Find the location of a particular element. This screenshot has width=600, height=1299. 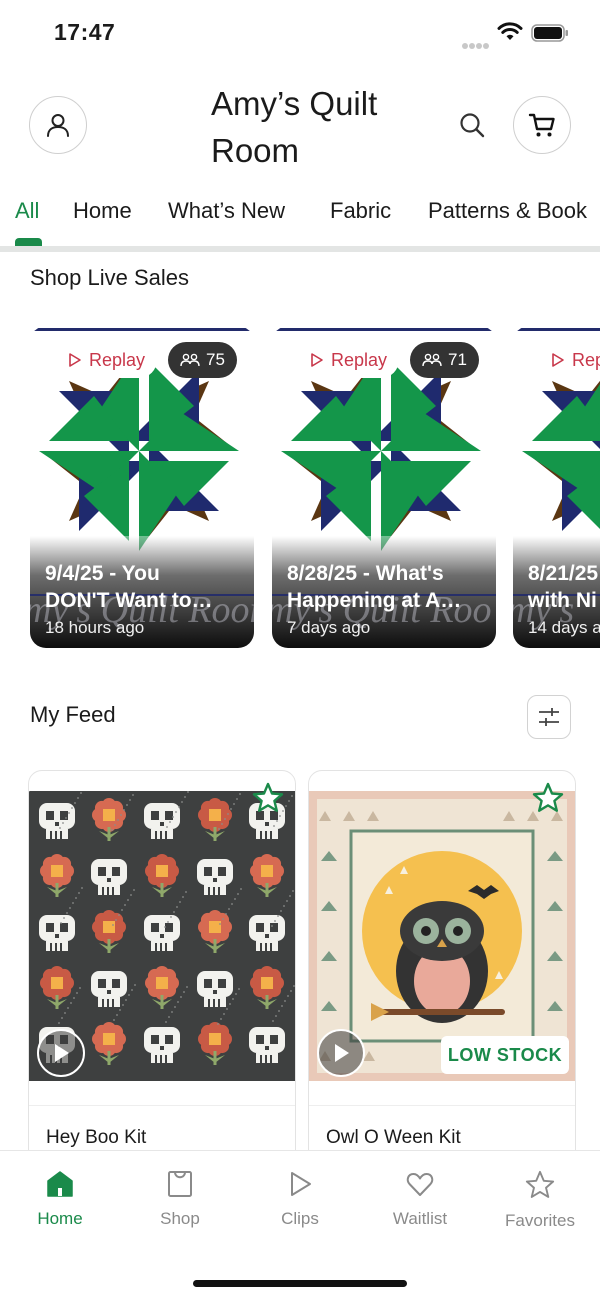

viewers-count: 75 is located at coordinates (215, 359).